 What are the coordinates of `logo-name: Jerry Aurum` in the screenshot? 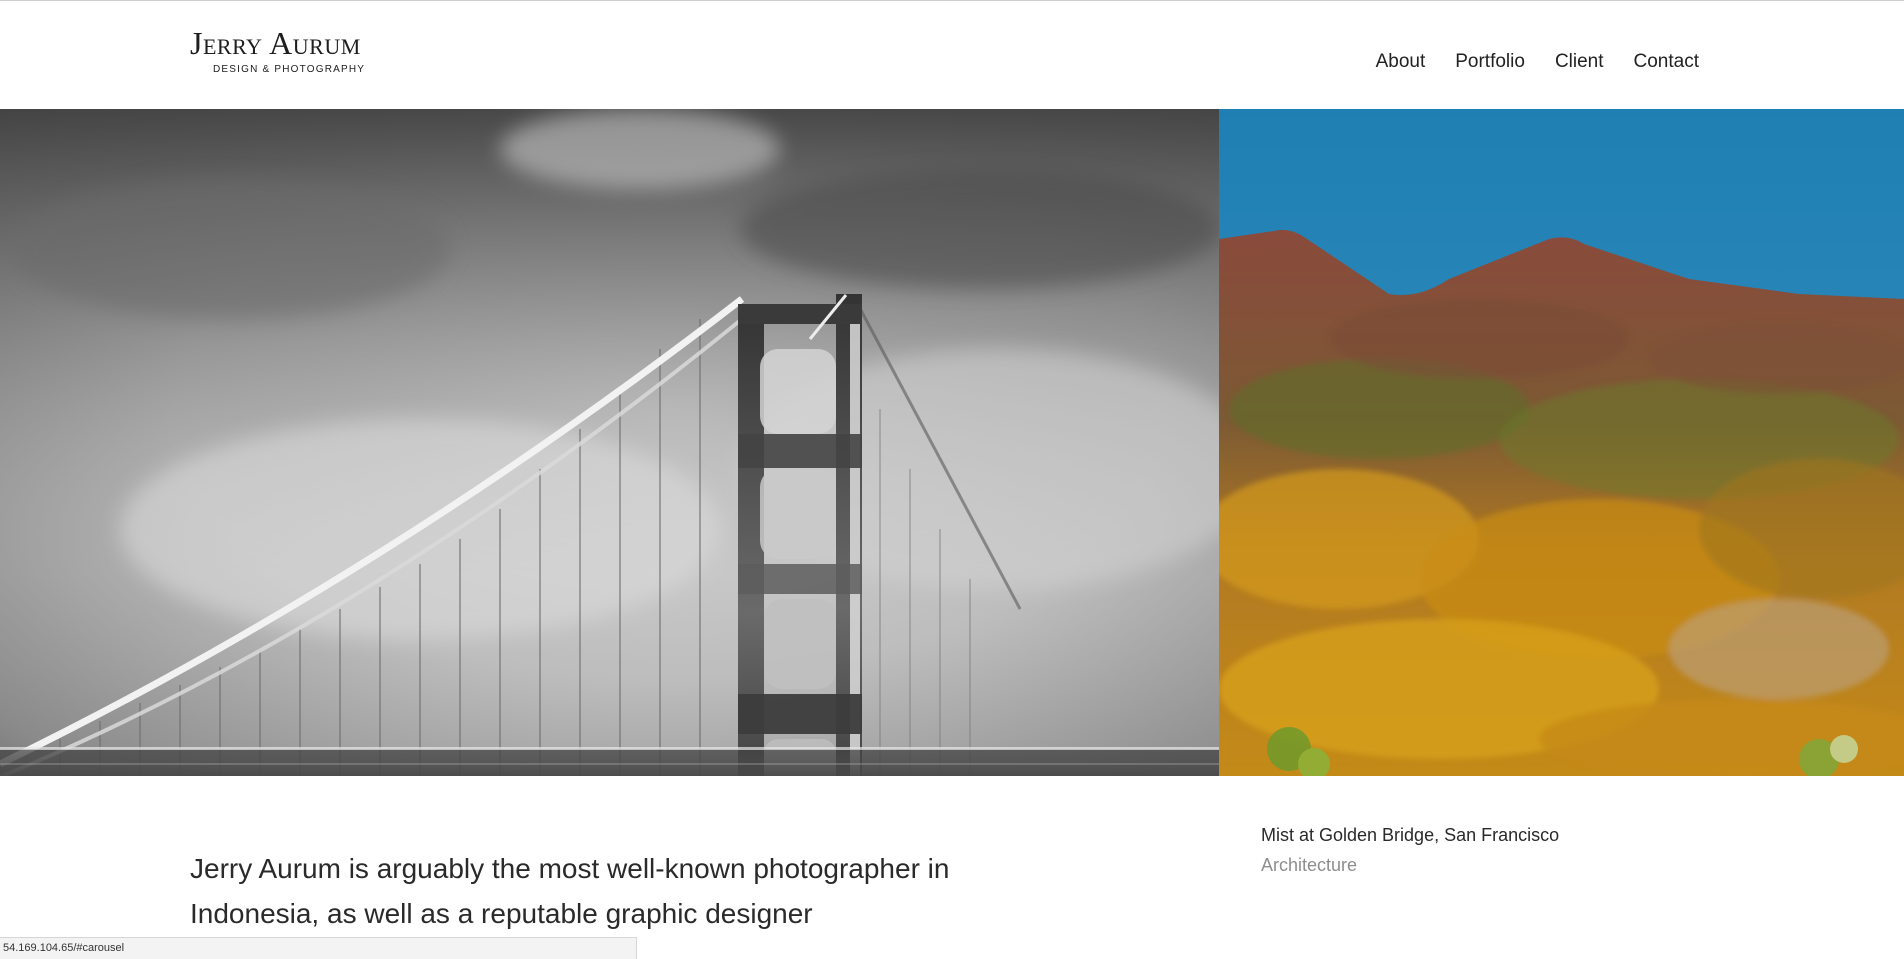 It's located at (275, 43).